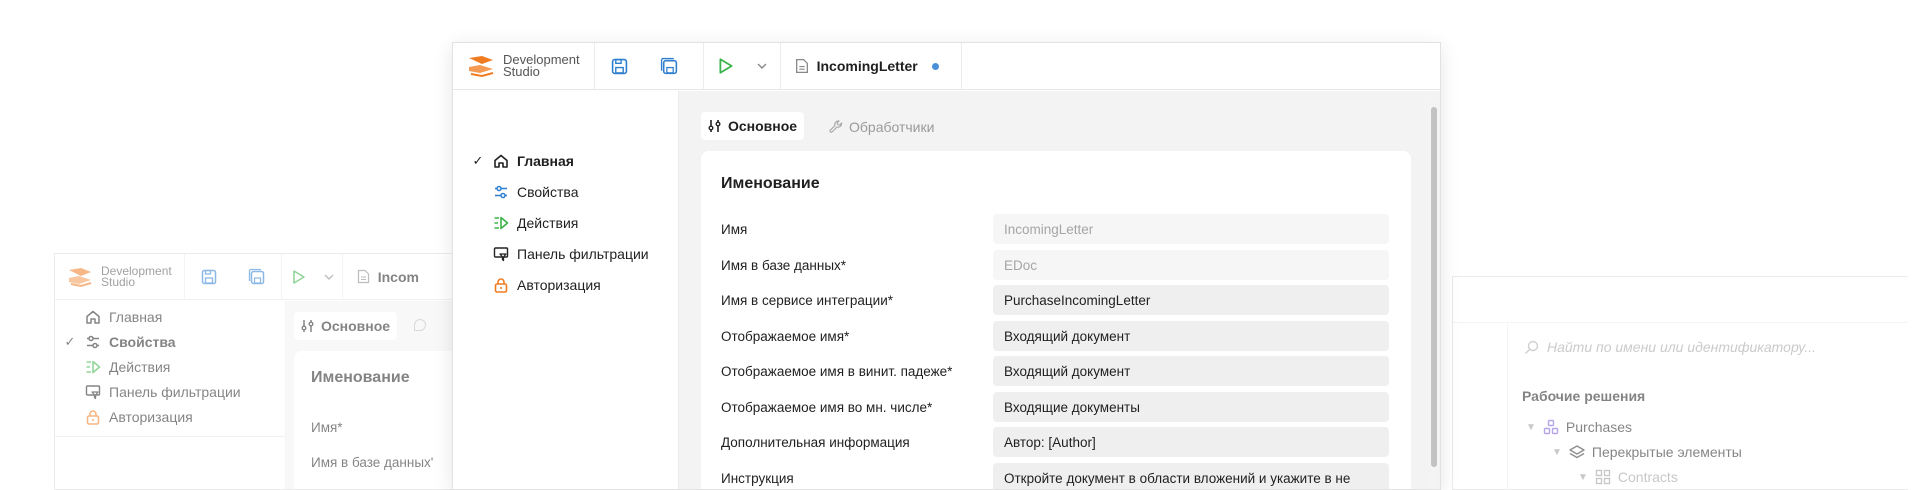 This screenshot has height=490, width=1924. Describe the element at coordinates (142, 342) in the screenshot. I see `back-nav-properties-label: Свойства` at that location.